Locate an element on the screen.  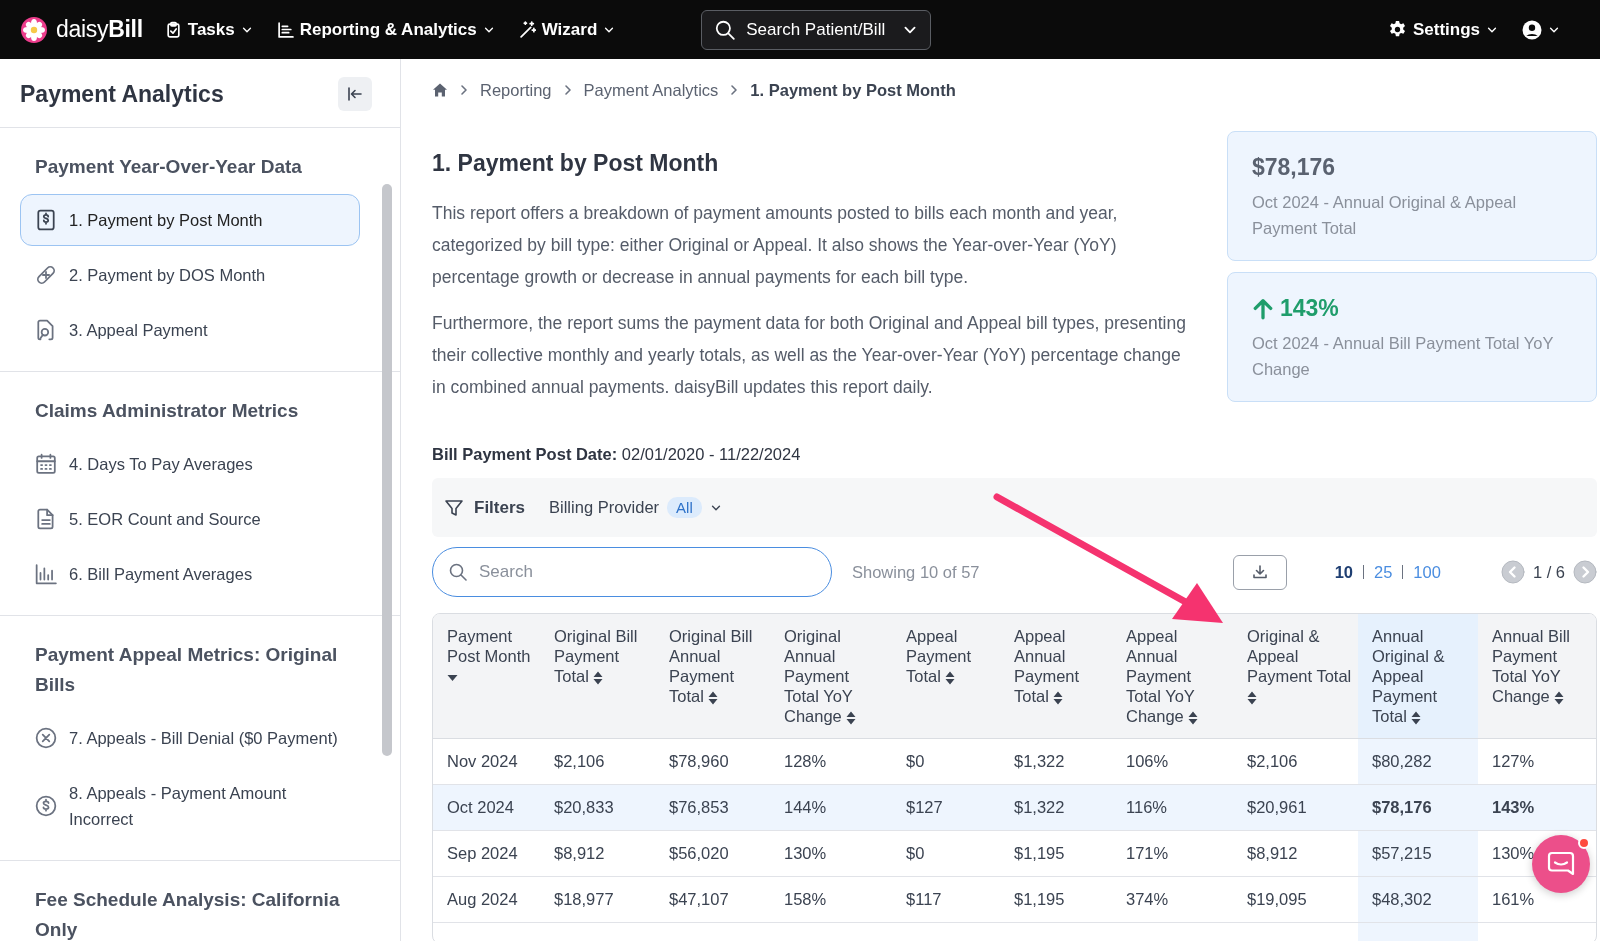
calendar-icon is located at coordinates (46, 464).